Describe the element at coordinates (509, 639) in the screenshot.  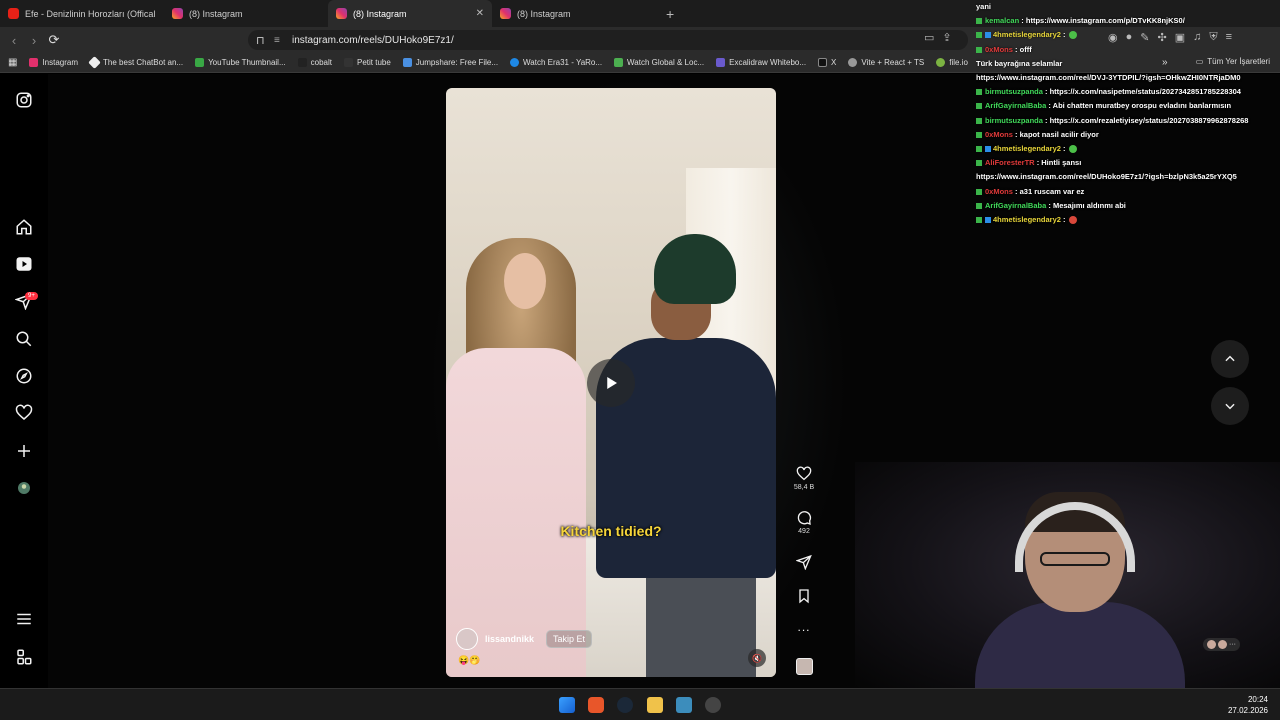
I see `author-username: lissandnikk` at that location.